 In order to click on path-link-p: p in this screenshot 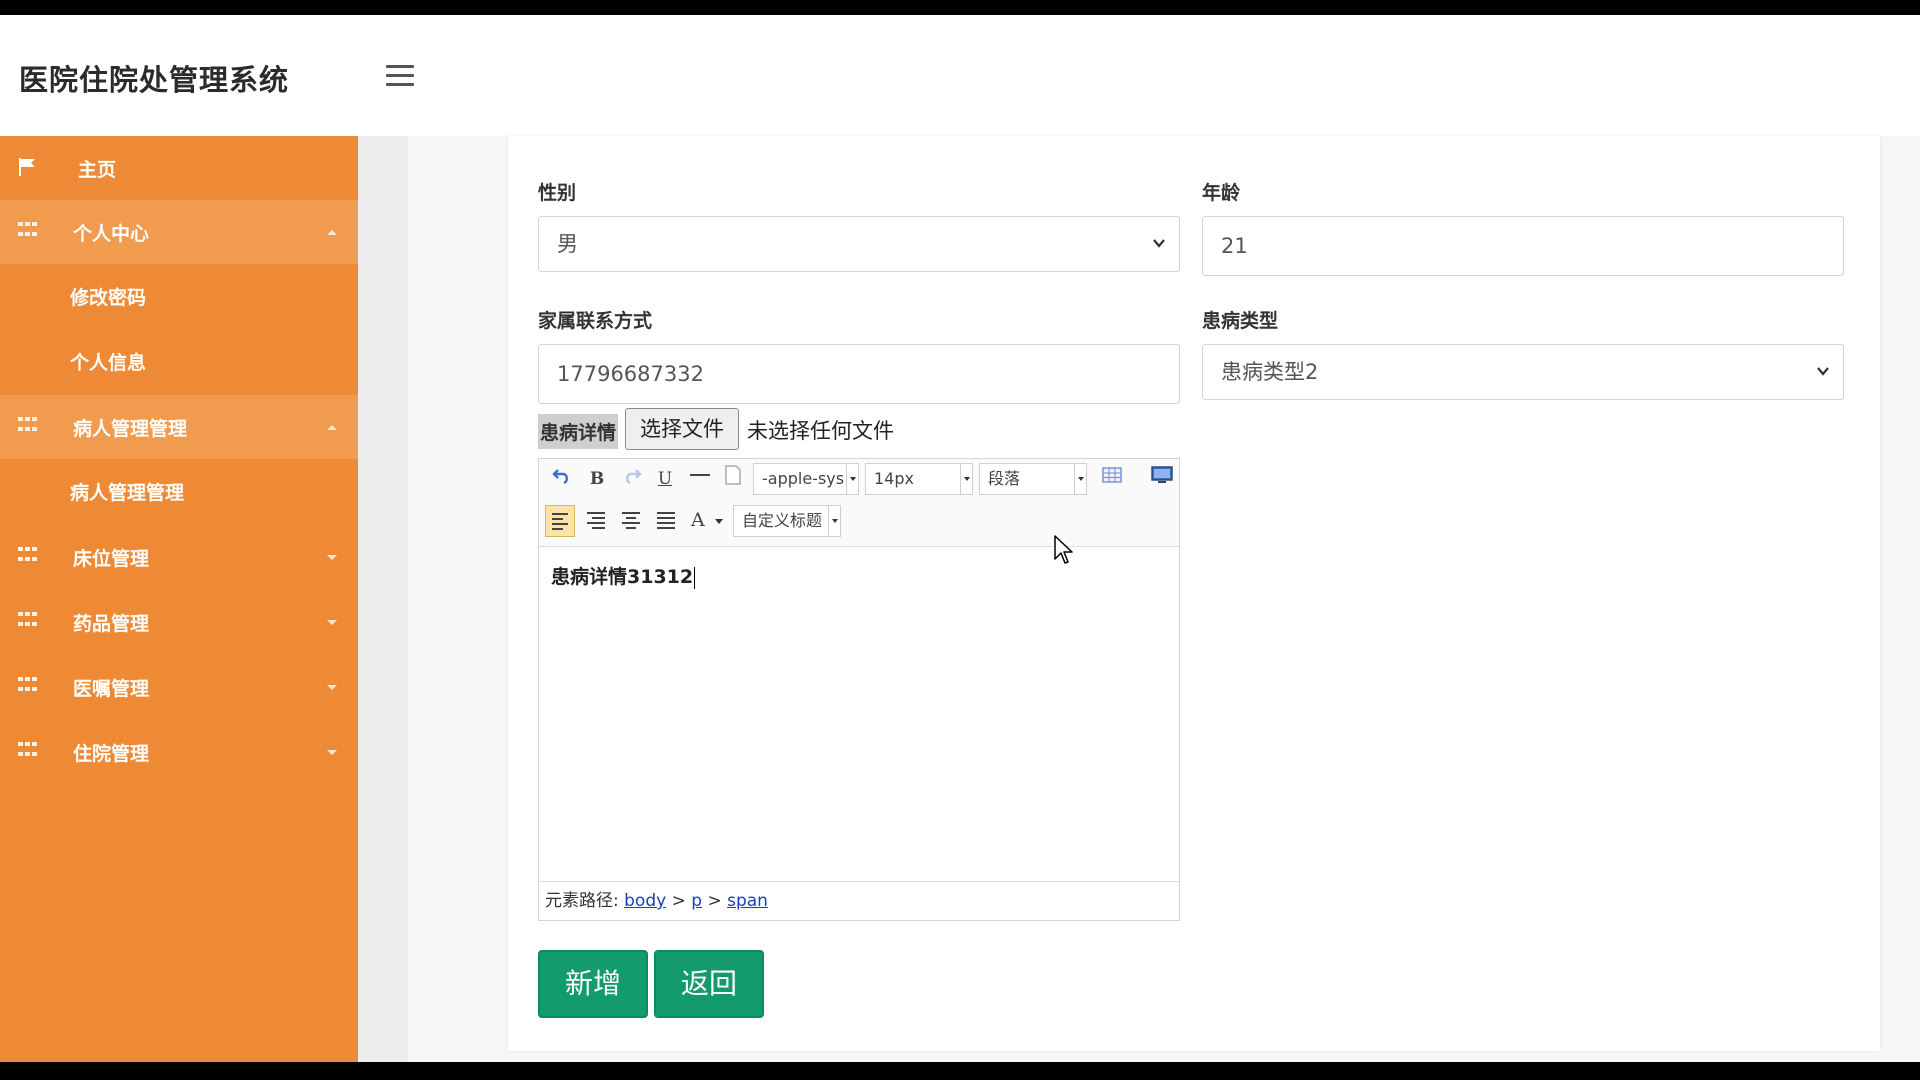, I will do `click(696, 901)`.